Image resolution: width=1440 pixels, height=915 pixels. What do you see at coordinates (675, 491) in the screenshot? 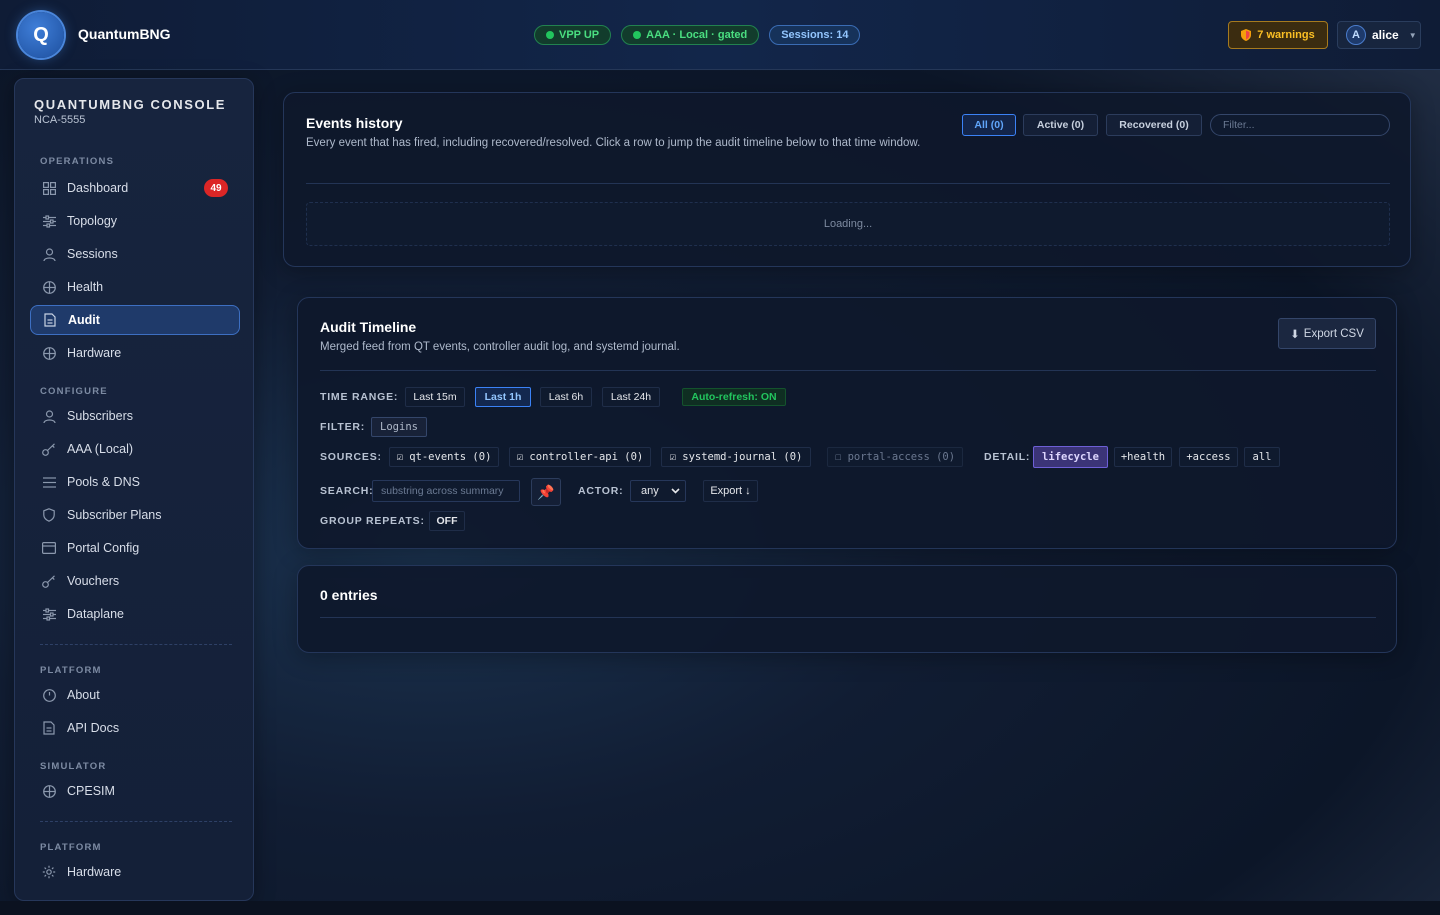
I see `chevron-down-icon` at bounding box center [675, 491].